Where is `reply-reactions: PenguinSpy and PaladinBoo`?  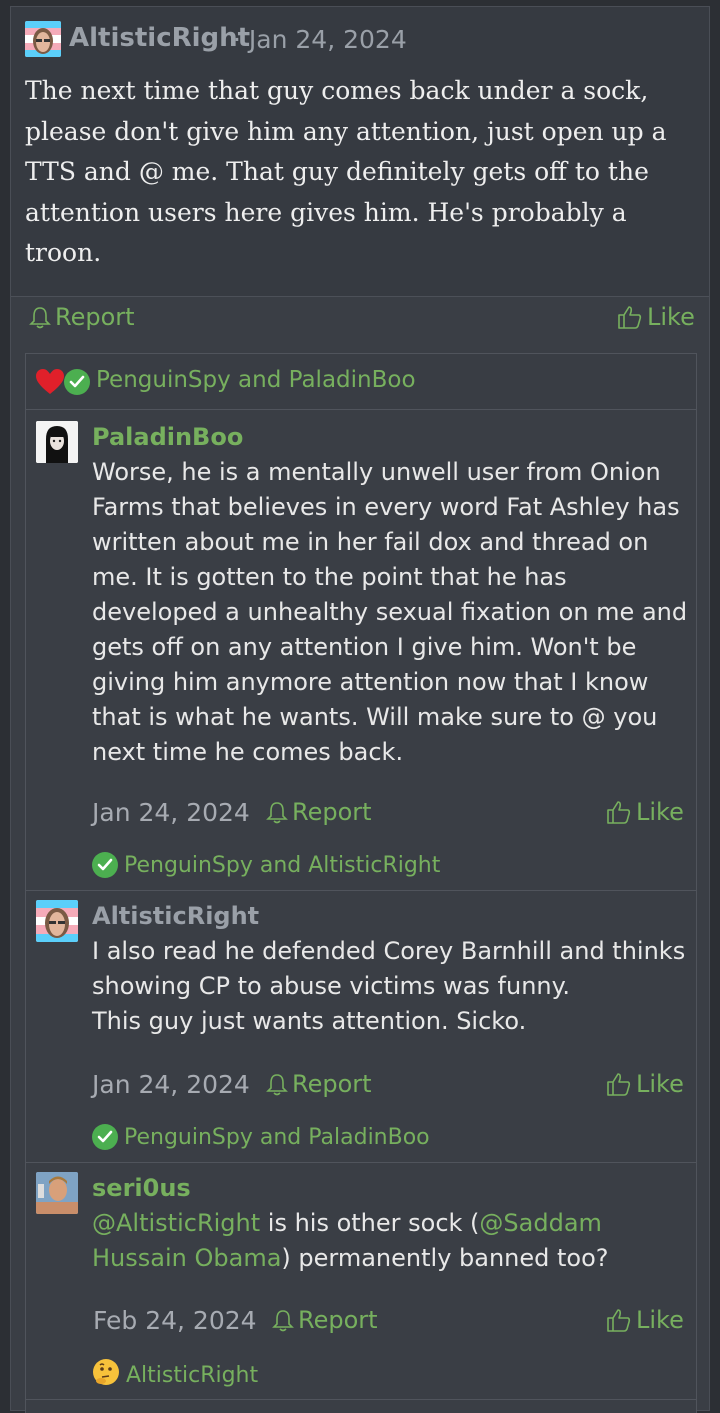
reply-reactions: PenguinSpy and PaladinBoo is located at coordinates (261, 1137).